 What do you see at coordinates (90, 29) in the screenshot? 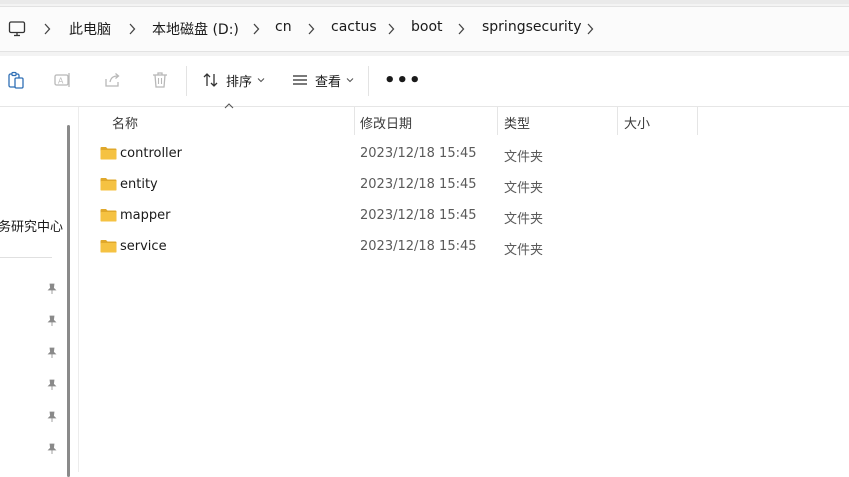
I see `breadcrumb-this-pc: 此电脑` at bounding box center [90, 29].